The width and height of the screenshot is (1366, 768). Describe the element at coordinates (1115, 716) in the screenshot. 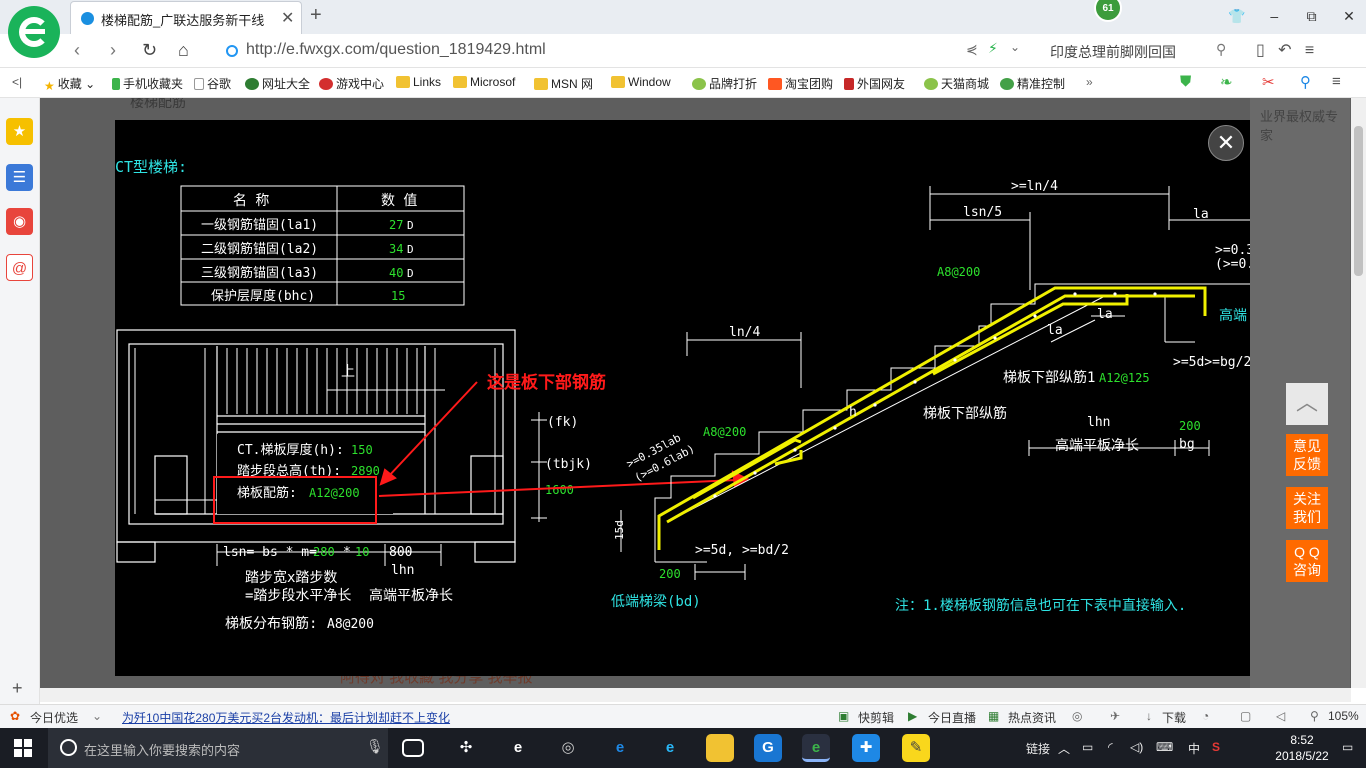

I see `pin-icon: ✈` at that location.